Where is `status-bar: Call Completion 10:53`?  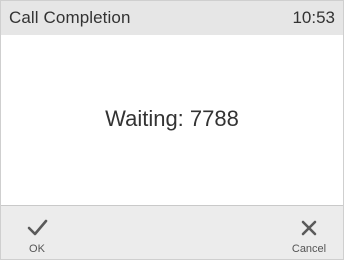
status-bar: Call Completion 10:53 is located at coordinates (172, 18).